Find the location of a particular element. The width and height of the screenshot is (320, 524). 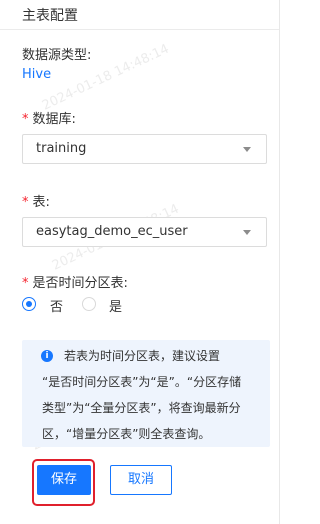

database-select: training is located at coordinates (144, 149).